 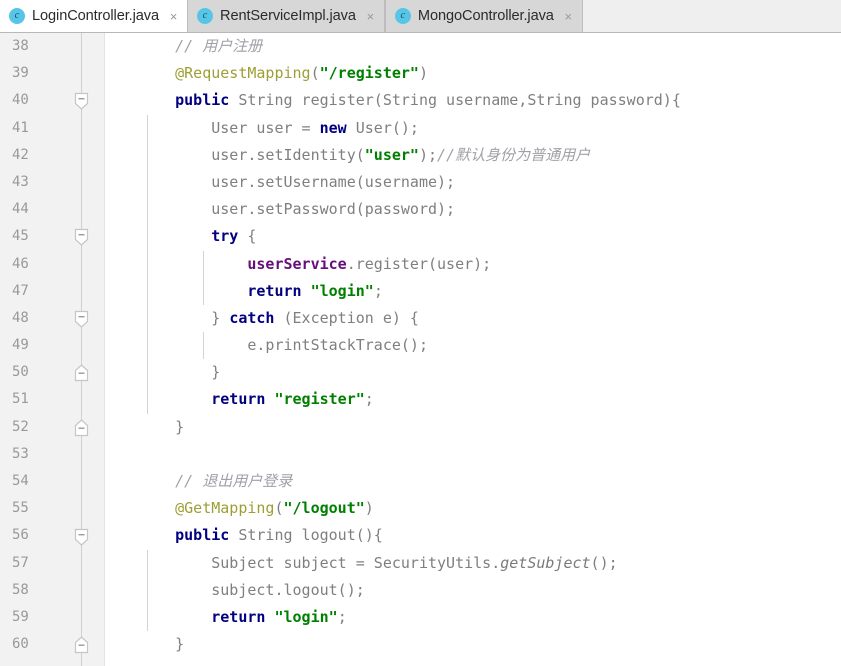 I want to click on line-number: 54, so click(x=20, y=481).